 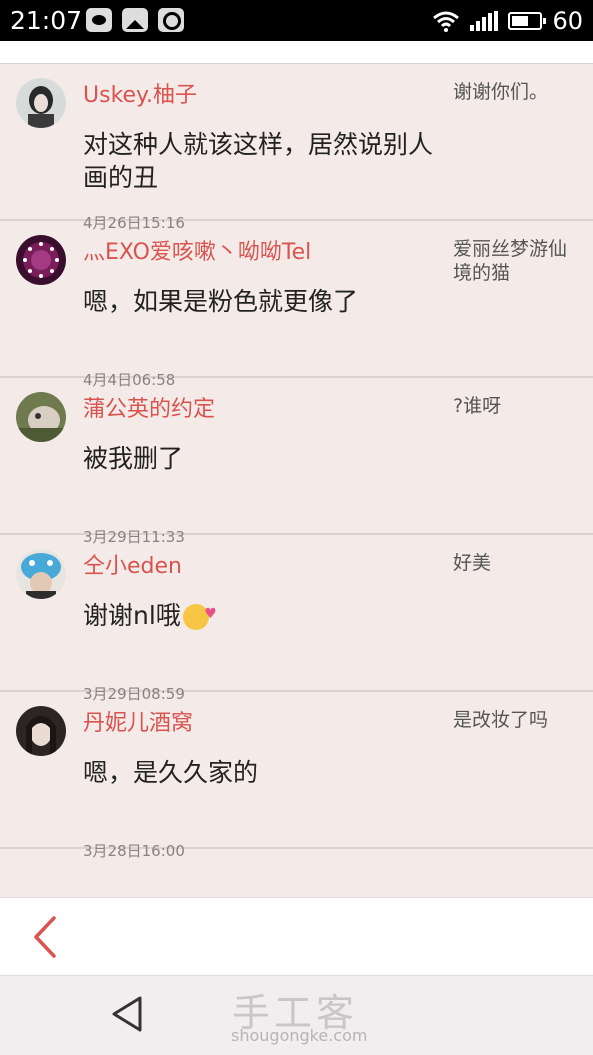 What do you see at coordinates (171, 20) in the screenshot?
I see `blocked-icon` at bounding box center [171, 20].